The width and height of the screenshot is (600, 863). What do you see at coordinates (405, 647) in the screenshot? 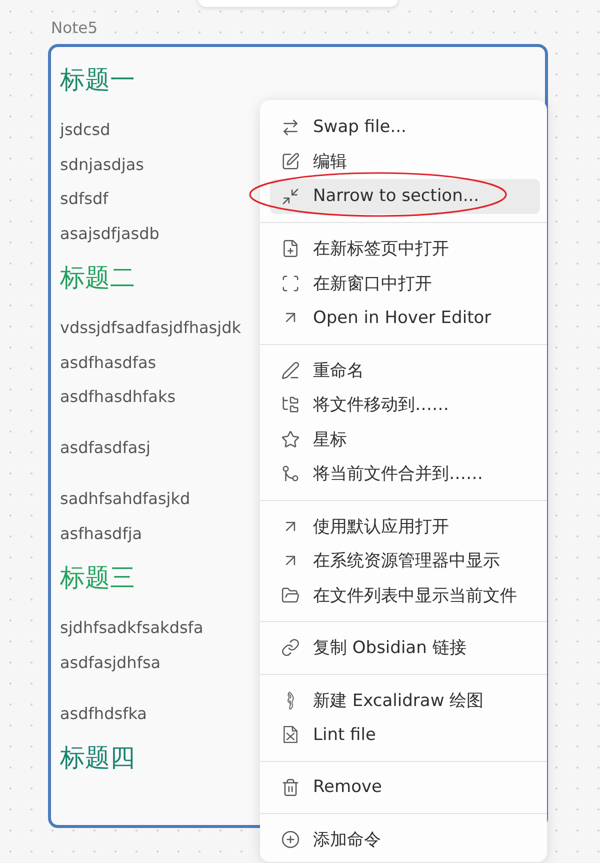
I see `menu-item: 复制 Obsidian 链接` at bounding box center [405, 647].